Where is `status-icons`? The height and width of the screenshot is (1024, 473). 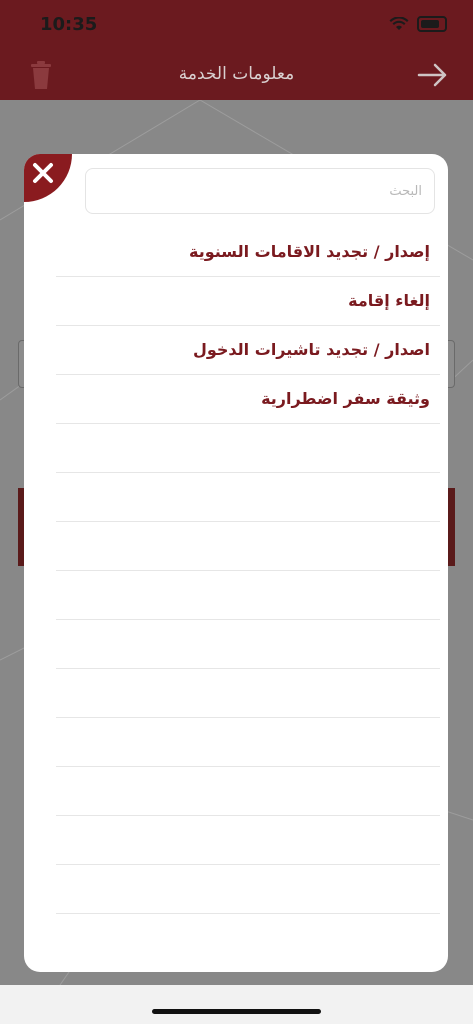 status-icons is located at coordinates (418, 24).